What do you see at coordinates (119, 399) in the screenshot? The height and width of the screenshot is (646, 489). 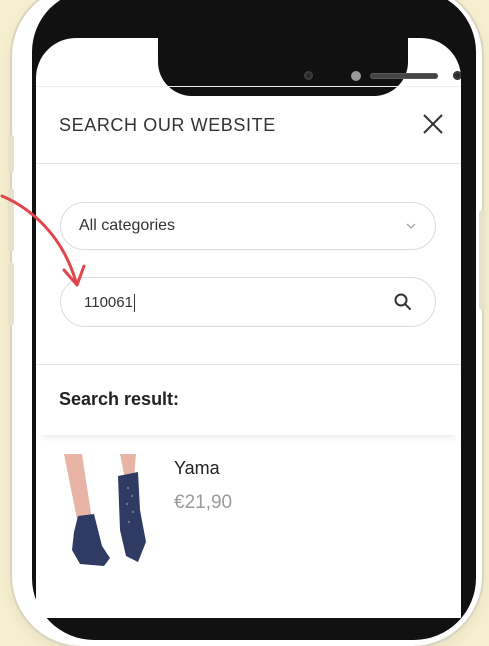 I see `search-result-heading: Search result:` at bounding box center [119, 399].